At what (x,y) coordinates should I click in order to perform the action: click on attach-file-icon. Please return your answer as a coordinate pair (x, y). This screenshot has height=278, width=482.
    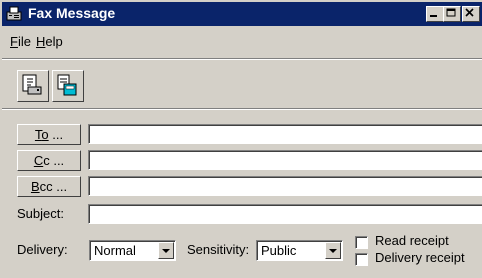
    Looking at the image, I should click on (67, 85).